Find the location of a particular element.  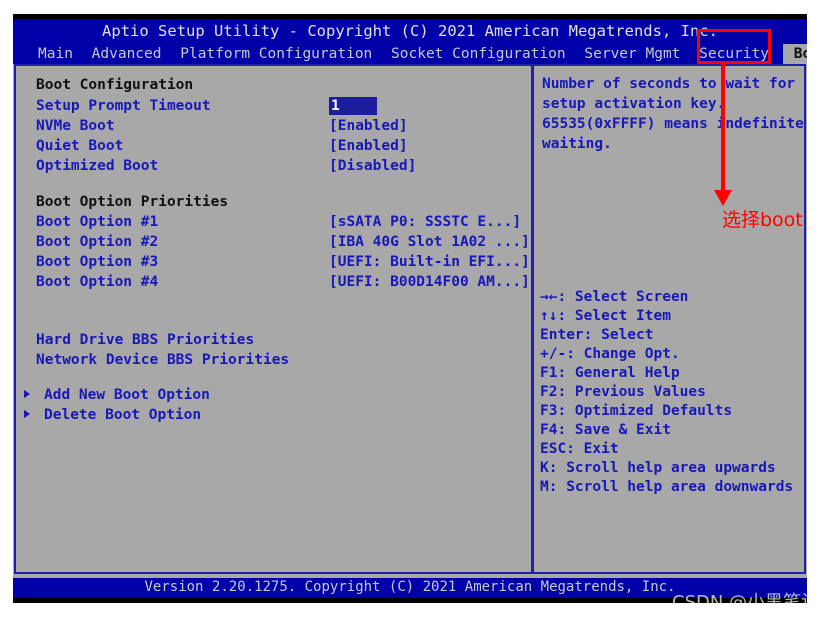

row-boot-option-4: Boot Option #4 [UEFI: B00D14F00 AM...] is located at coordinates (273, 282).